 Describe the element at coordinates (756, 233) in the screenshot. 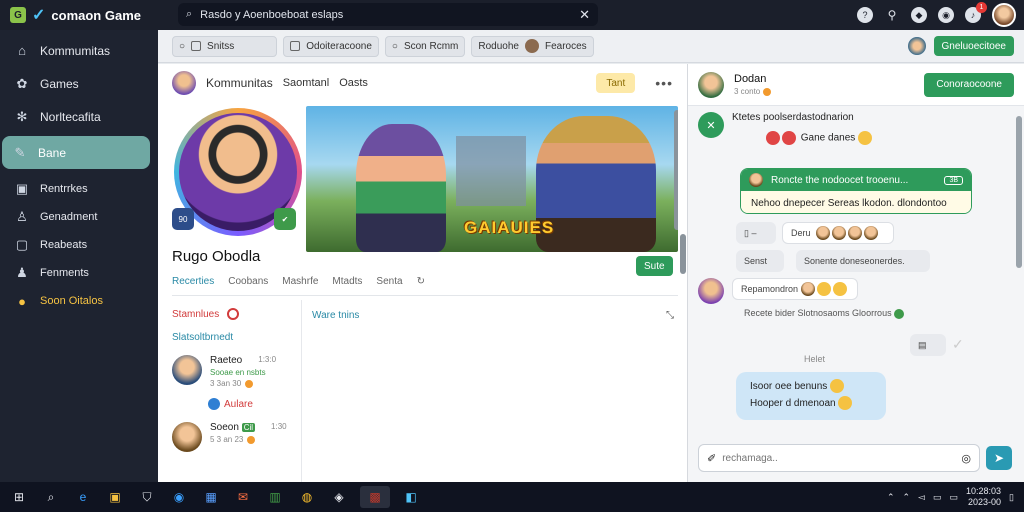

I see `reply-chip: ▯ –` at that location.